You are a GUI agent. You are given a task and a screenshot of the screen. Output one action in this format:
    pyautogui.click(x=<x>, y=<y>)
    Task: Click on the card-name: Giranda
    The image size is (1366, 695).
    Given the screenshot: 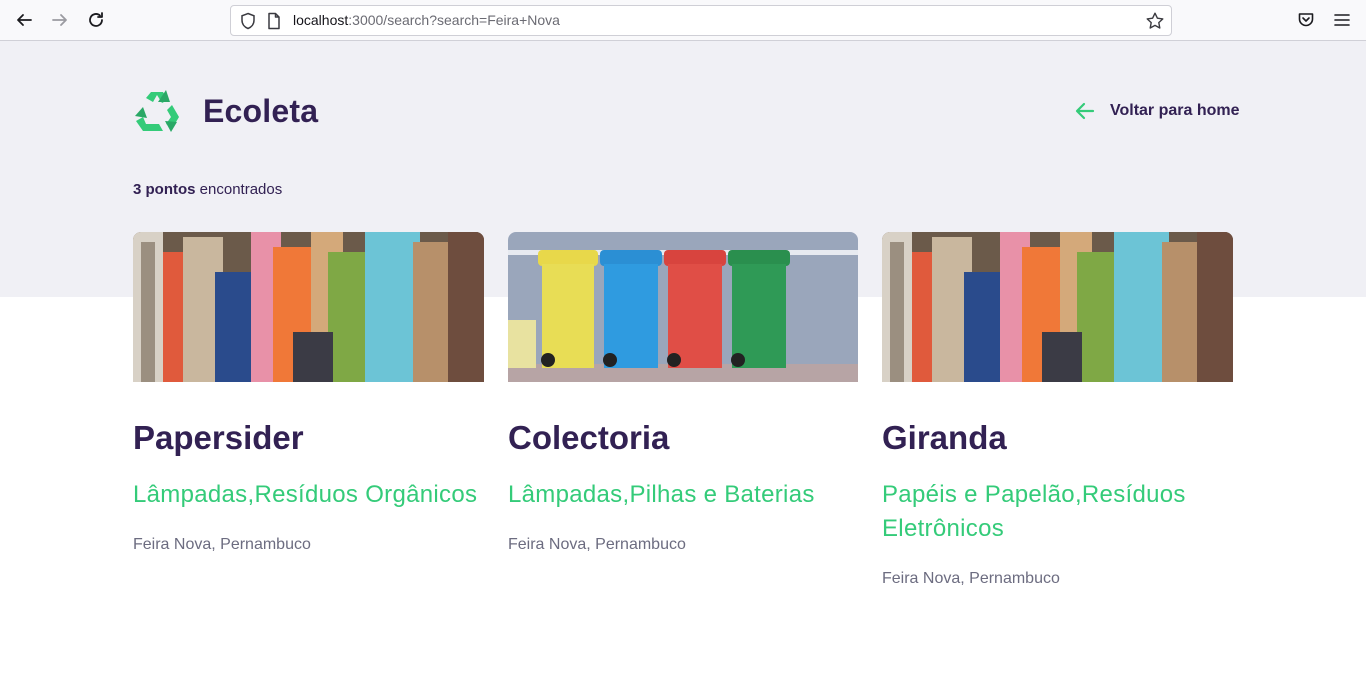 What is the action you would take?
    pyautogui.click(x=944, y=437)
    